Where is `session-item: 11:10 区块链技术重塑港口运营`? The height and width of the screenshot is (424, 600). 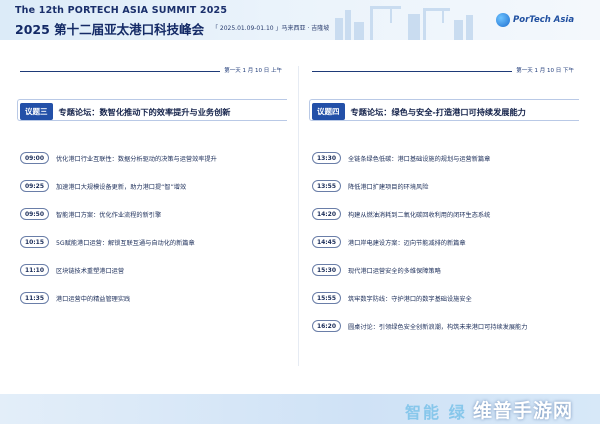 session-item: 11:10 区块链技术重塑港口运营 is located at coordinates (72, 270).